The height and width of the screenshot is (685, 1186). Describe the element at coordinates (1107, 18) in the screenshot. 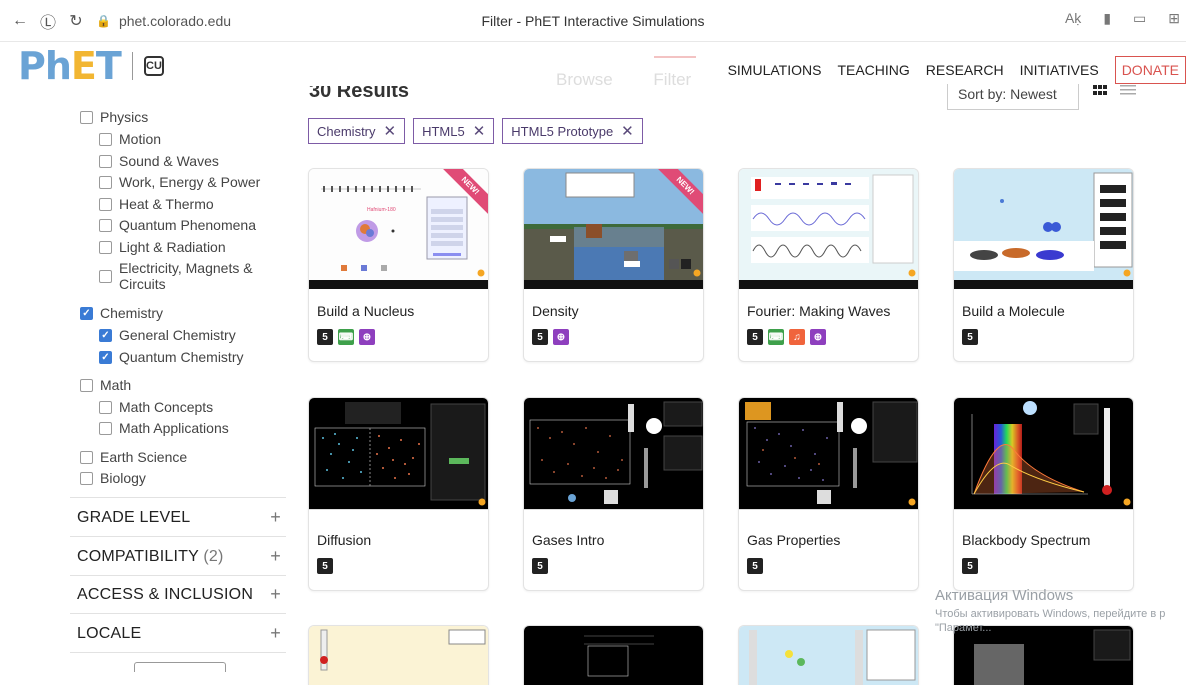

I see `bookmark-icon: ▮` at that location.